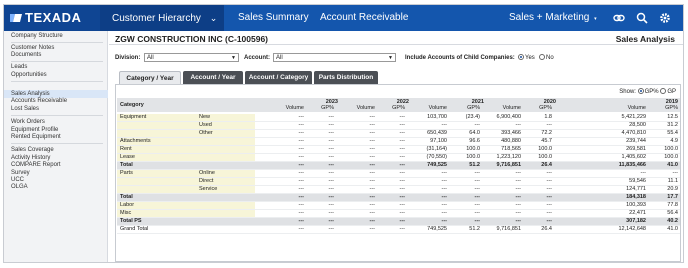  What do you see at coordinates (257, 58) in the screenshot?
I see `account-label: Account:` at bounding box center [257, 58].